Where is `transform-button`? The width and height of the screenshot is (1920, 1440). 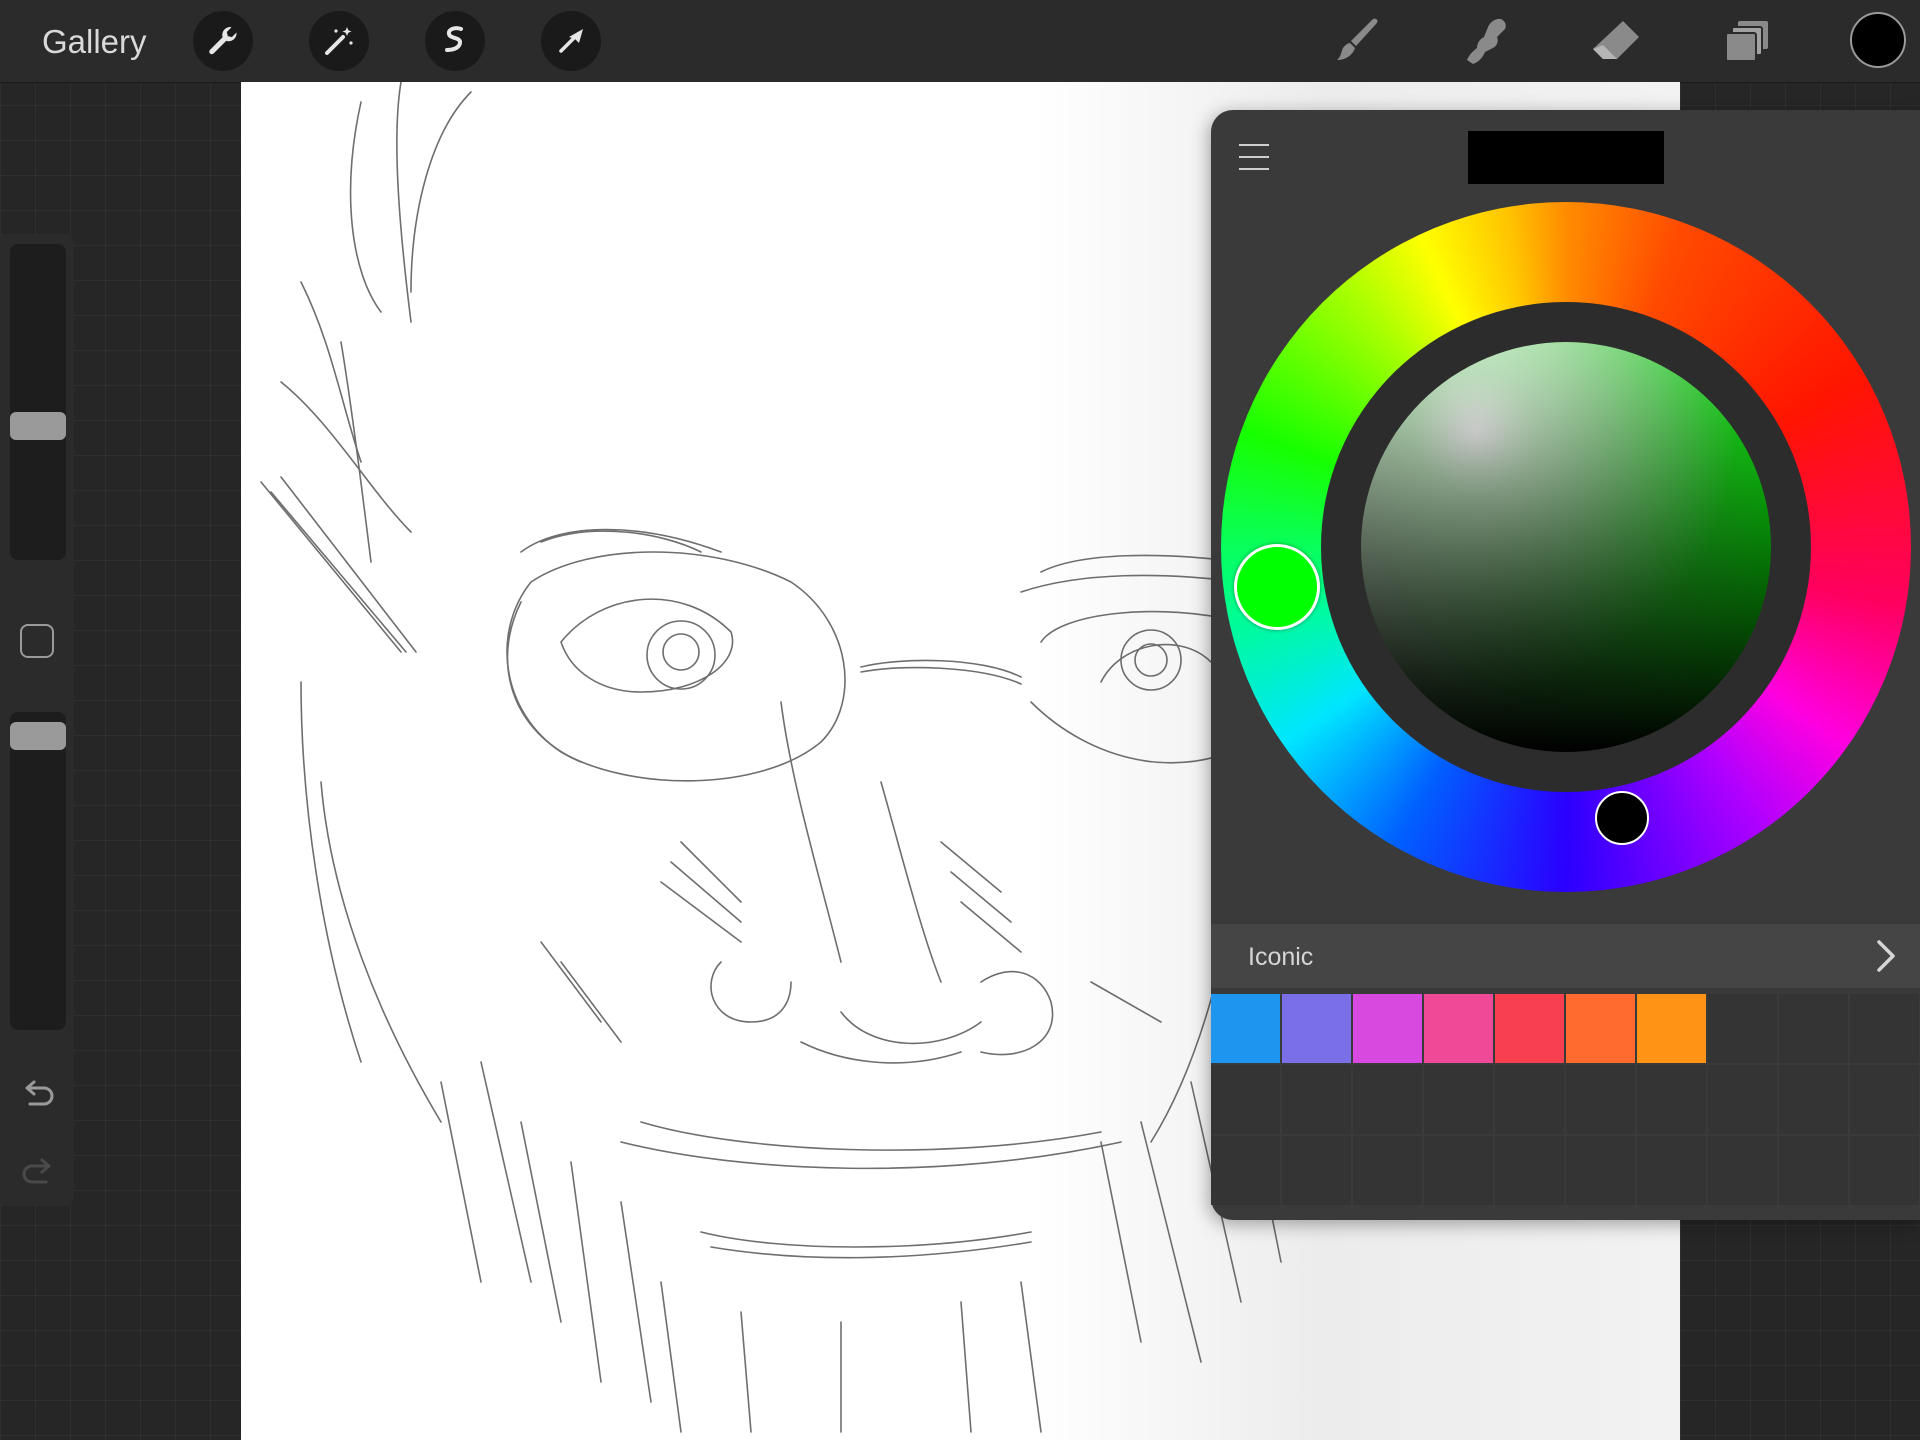 transform-button is located at coordinates (571, 41).